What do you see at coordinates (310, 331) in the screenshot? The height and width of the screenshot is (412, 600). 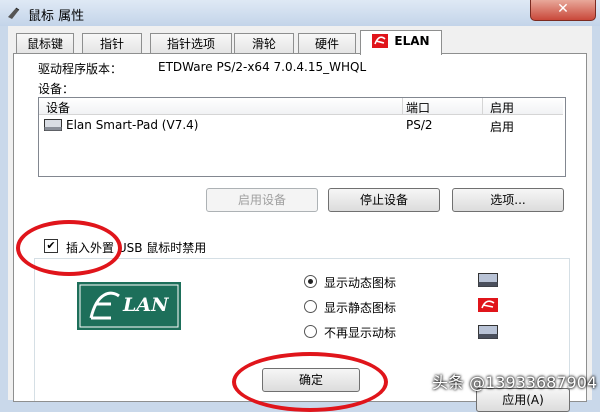 I see `radio-no-icon` at bounding box center [310, 331].